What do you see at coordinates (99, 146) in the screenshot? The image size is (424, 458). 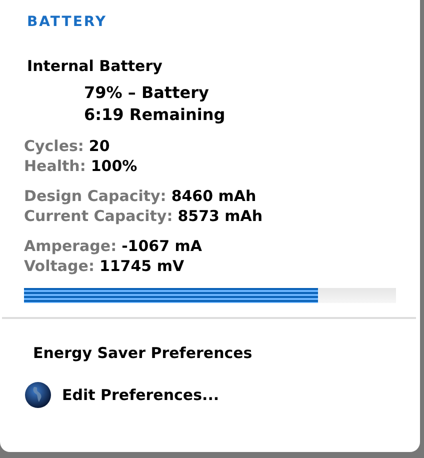 I see `stat-value: 20` at bounding box center [99, 146].